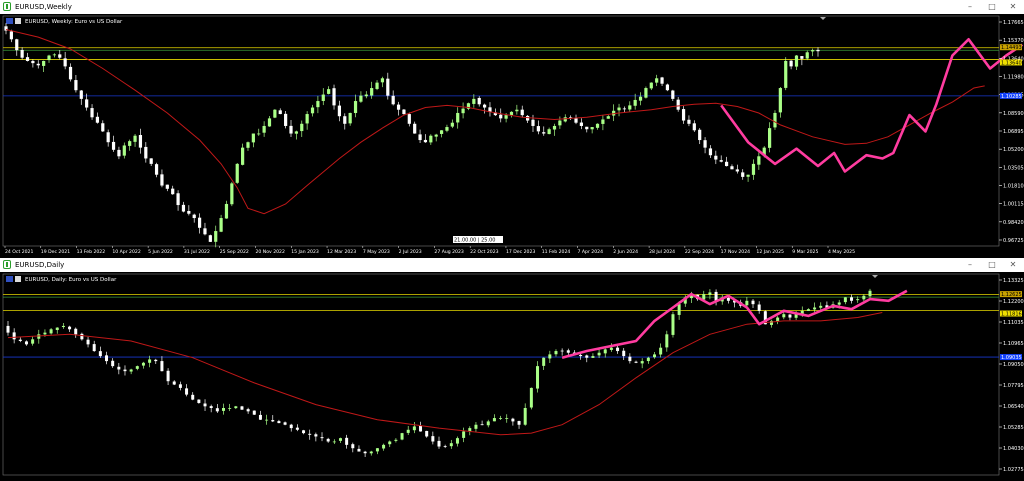  What do you see at coordinates (512, 265) in the screenshot?
I see `daily-titlebar: EURUSD,Daily – □ ✕` at bounding box center [512, 265].